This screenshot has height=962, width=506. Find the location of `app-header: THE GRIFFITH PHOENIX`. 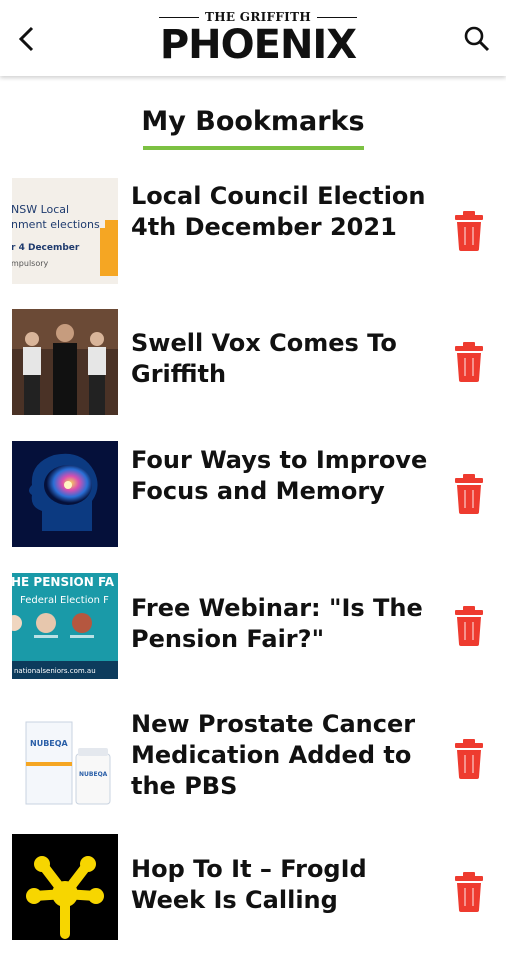

app-header: THE GRIFFITH PHOENIX is located at coordinates (253, 38).